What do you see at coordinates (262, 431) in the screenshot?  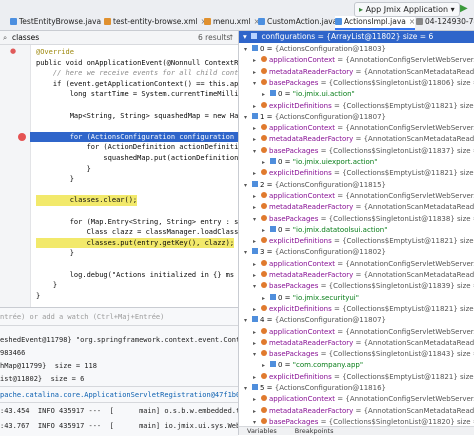 I see `tab-variables: Variables` at bounding box center [262, 431].